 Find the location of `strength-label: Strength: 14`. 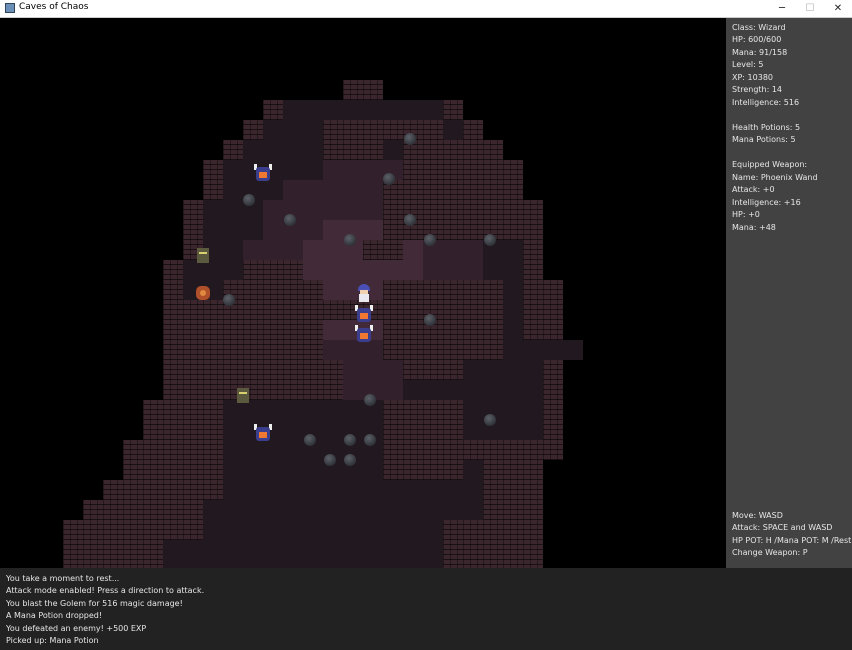

strength-label: Strength: 14 is located at coordinates (757, 89).